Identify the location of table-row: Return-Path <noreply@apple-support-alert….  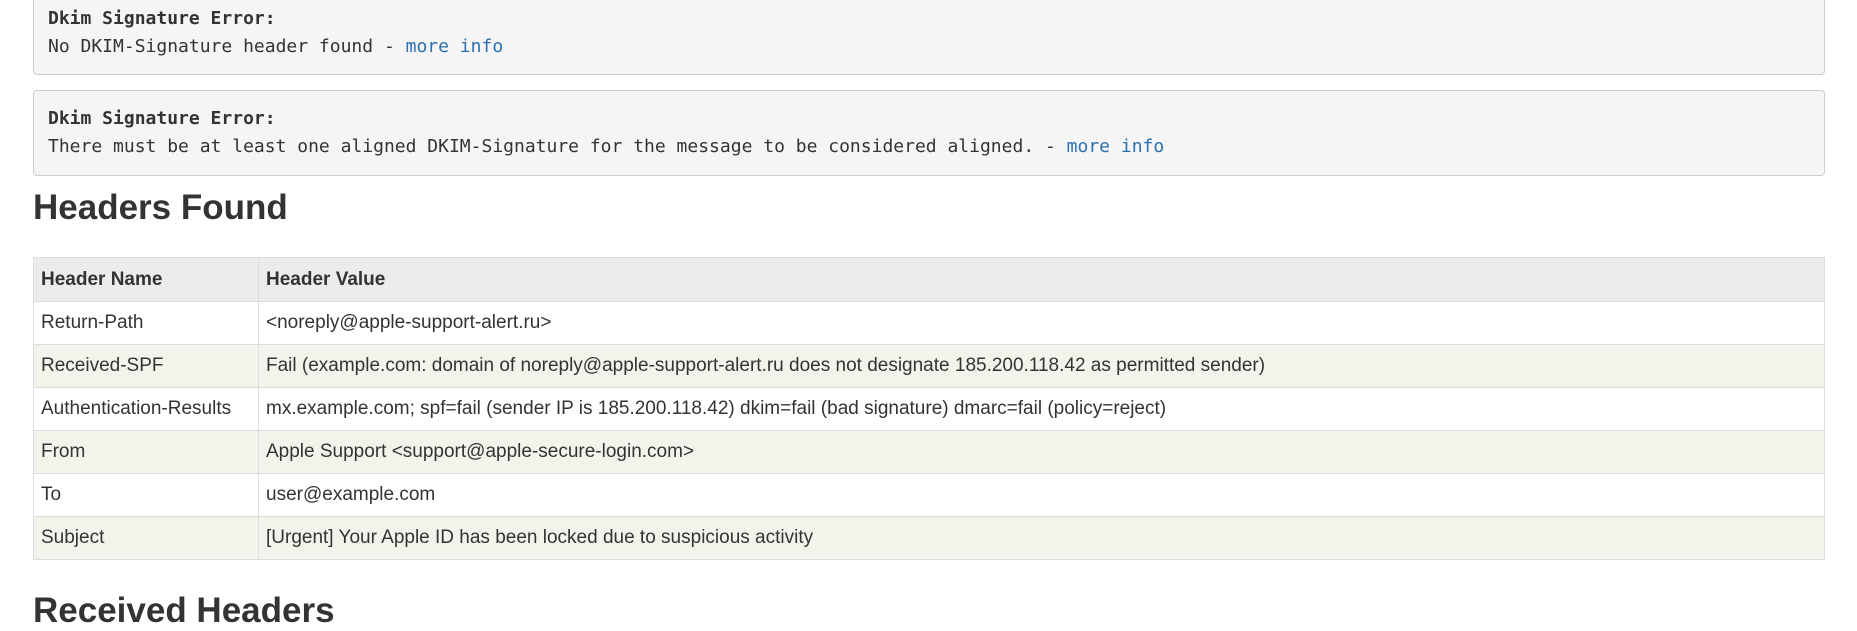
(929, 323).